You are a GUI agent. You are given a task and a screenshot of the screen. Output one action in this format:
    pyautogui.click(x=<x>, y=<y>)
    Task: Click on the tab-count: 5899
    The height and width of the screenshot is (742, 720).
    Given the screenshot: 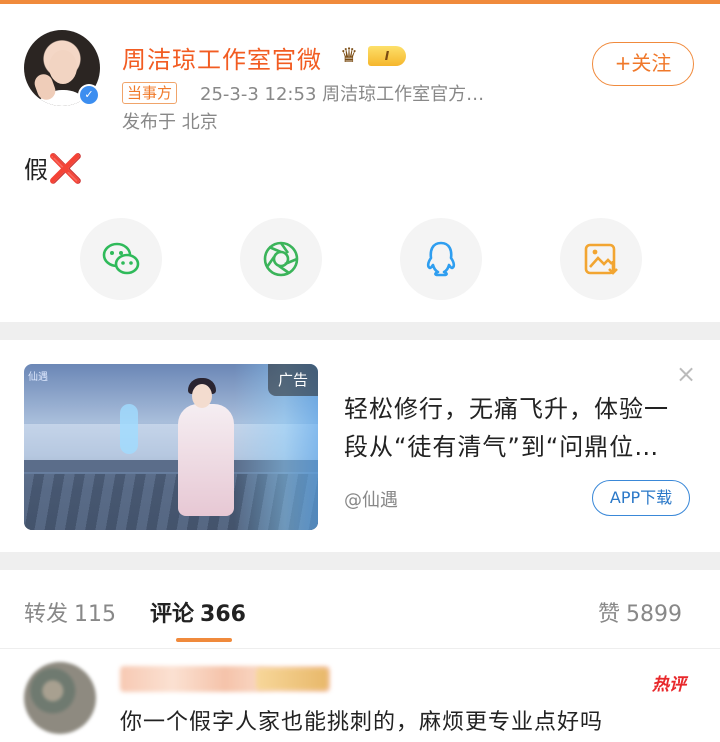 What is the action you would take?
    pyautogui.click(x=654, y=614)
    